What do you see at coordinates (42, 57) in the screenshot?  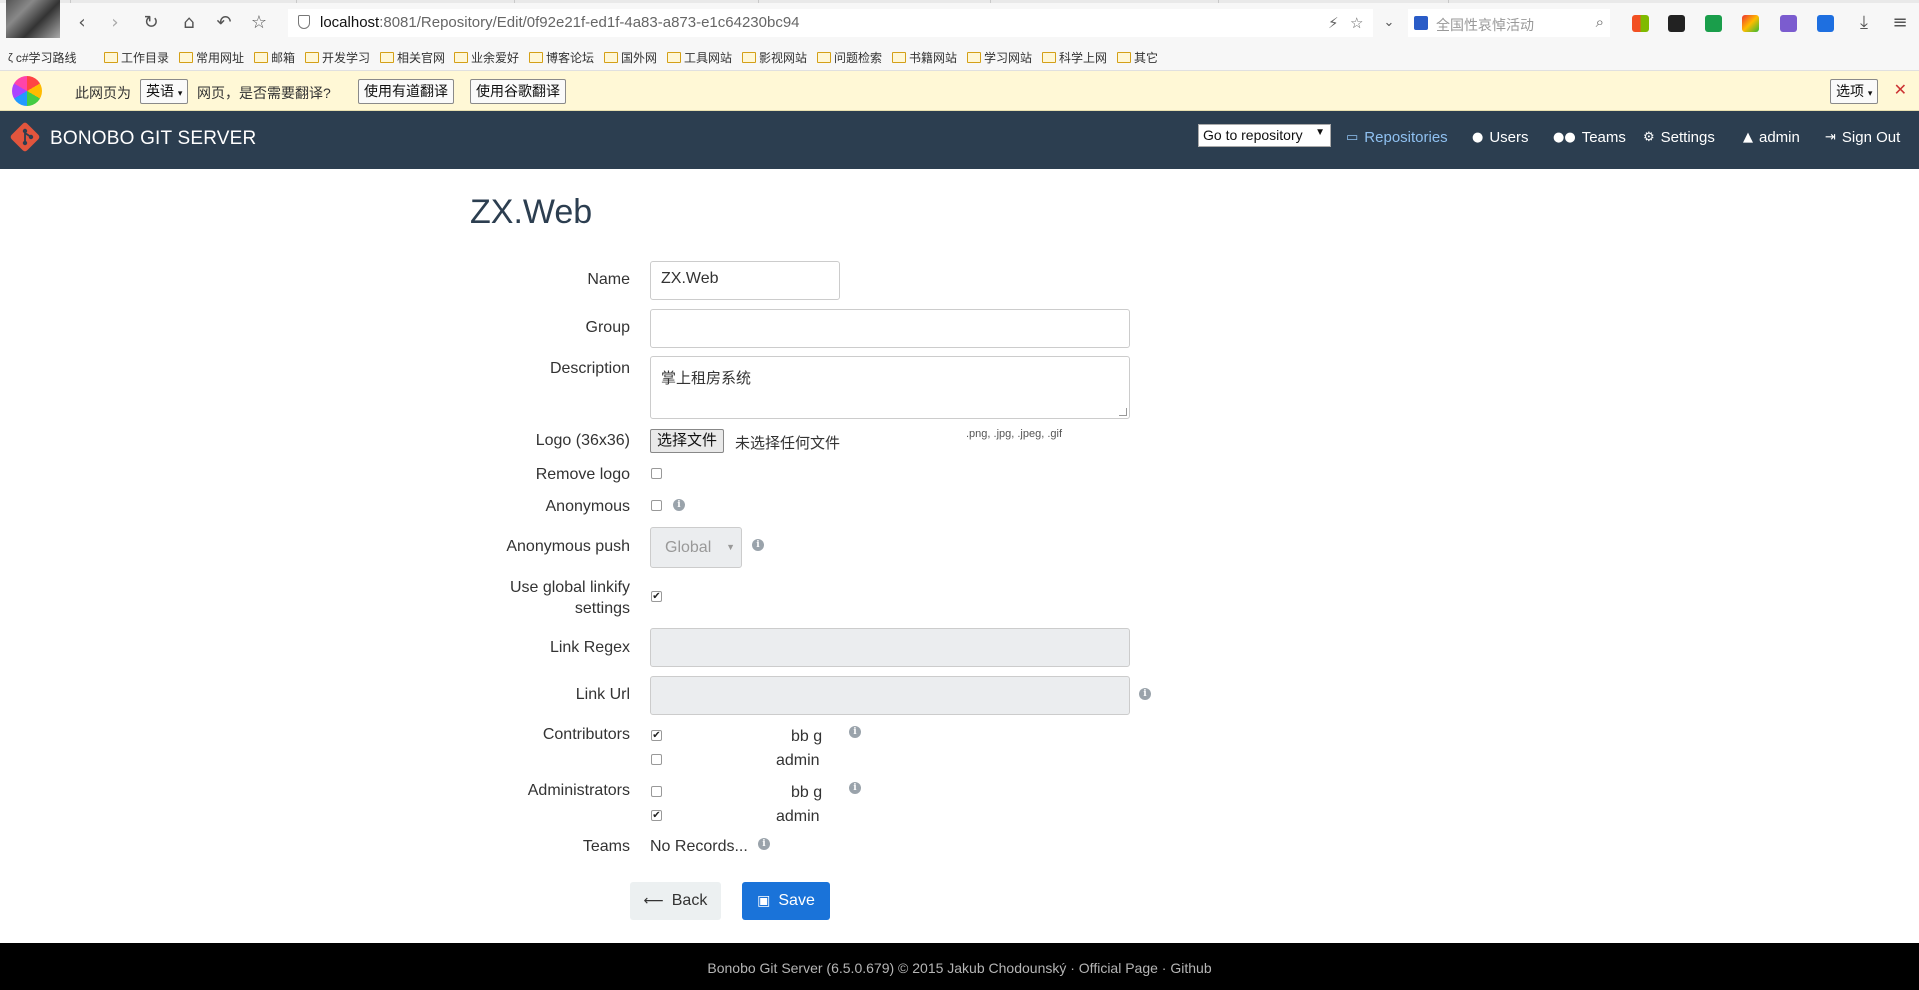 I see `bookmark-item: ζ c#学习路线` at bounding box center [42, 57].